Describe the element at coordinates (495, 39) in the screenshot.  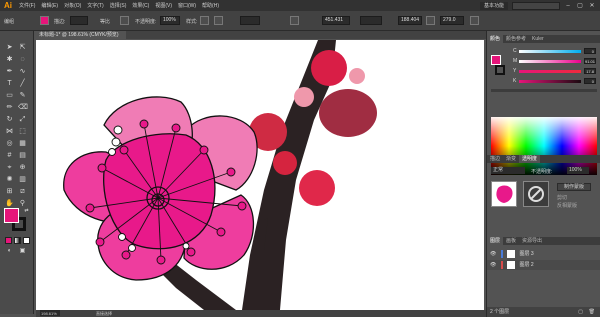
I see `tab-color: 颜色` at that location.